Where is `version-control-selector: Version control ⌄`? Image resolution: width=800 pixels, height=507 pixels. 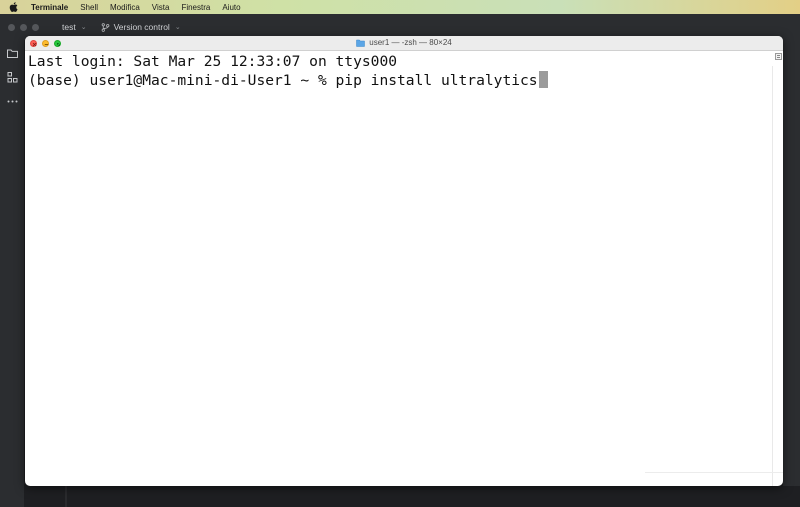
version-control-selector: Version control ⌄ is located at coordinates (141, 27).